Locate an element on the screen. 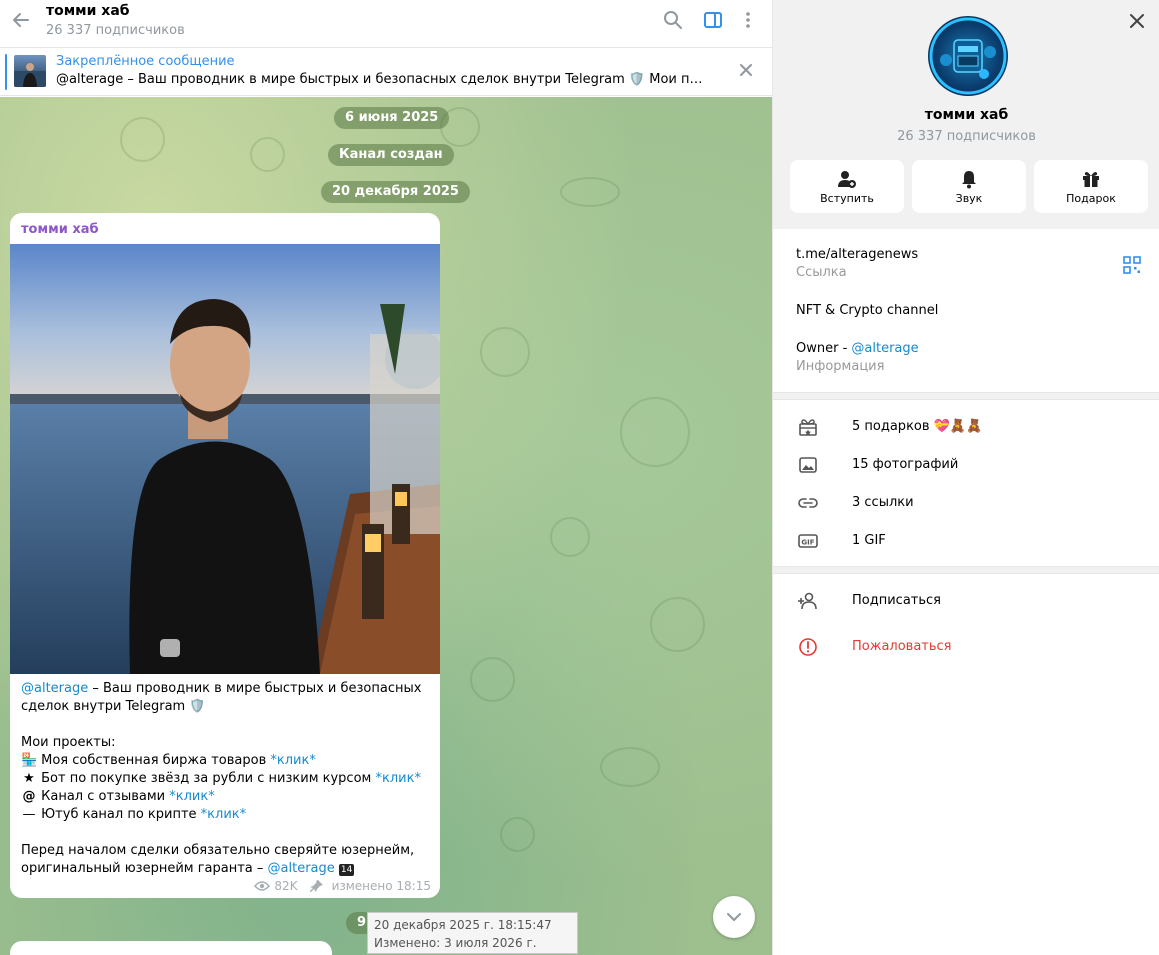 The width and height of the screenshot is (1159, 955). view-count: 82K is located at coordinates (286, 886).